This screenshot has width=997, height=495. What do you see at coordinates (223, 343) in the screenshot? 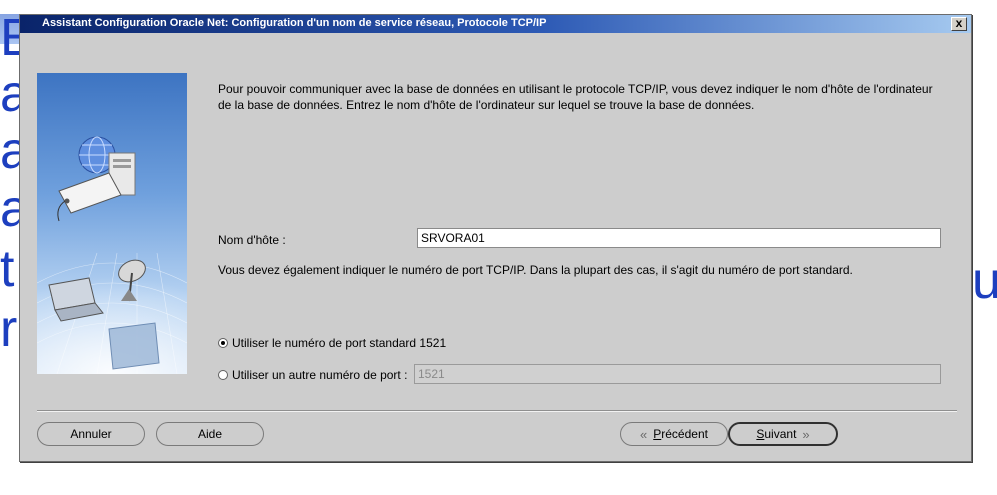
I see `standard-port-radio` at bounding box center [223, 343].